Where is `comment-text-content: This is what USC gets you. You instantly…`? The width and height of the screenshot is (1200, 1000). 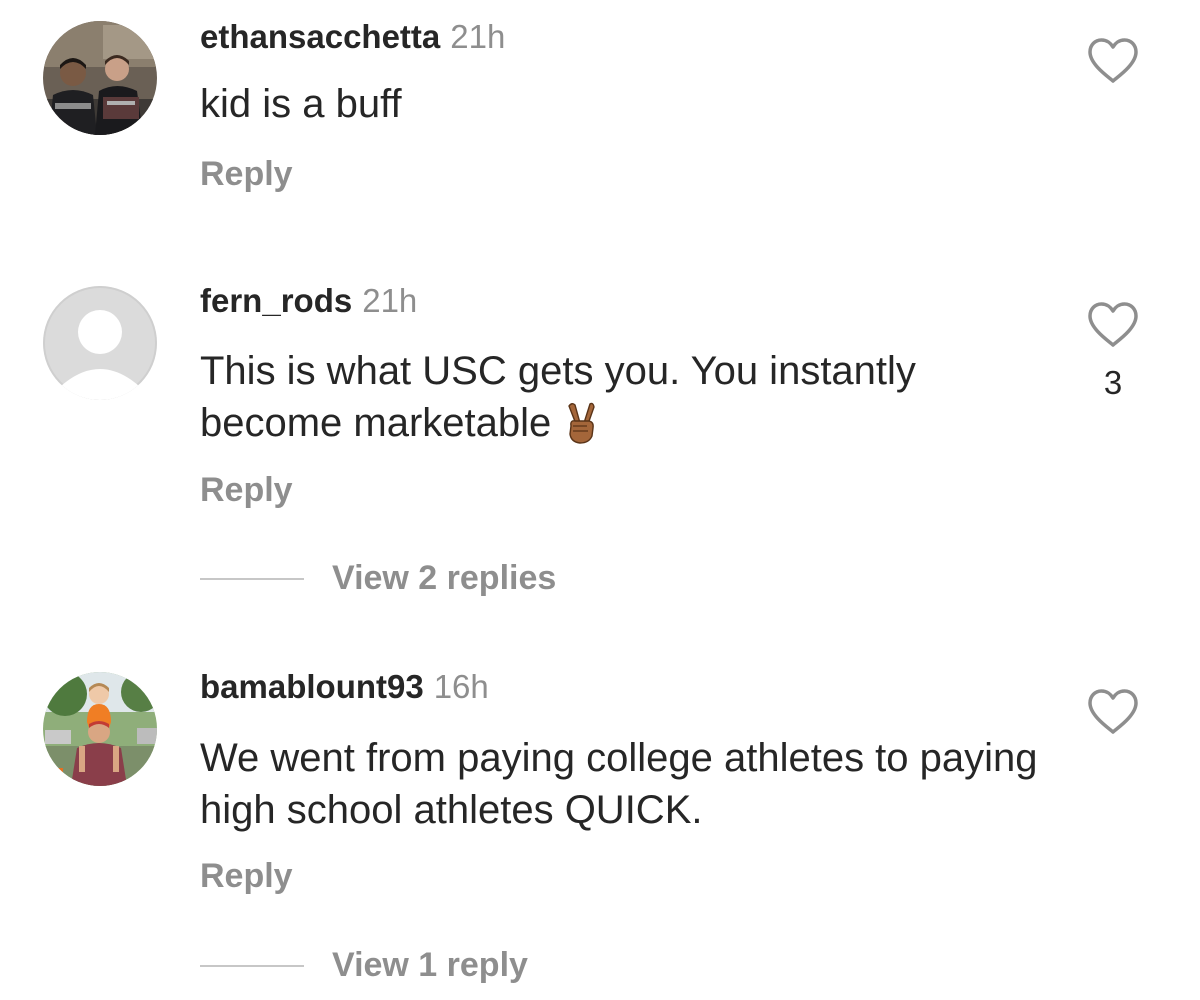 comment-text-content: This is what USC gets you. You instantly… is located at coordinates (558, 397).